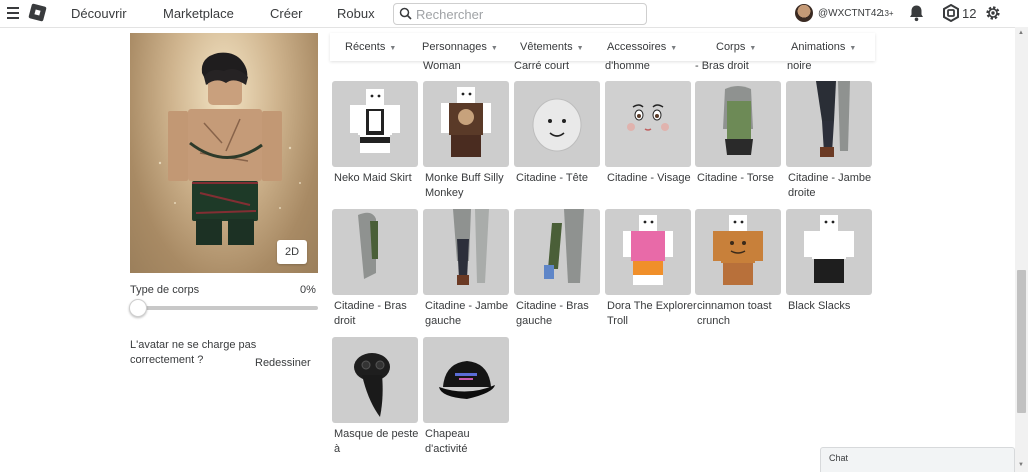 This screenshot has width=1028, height=472. Describe the element at coordinates (1021, 465) in the screenshot. I see `scroll-down-icon: ▼` at that location.